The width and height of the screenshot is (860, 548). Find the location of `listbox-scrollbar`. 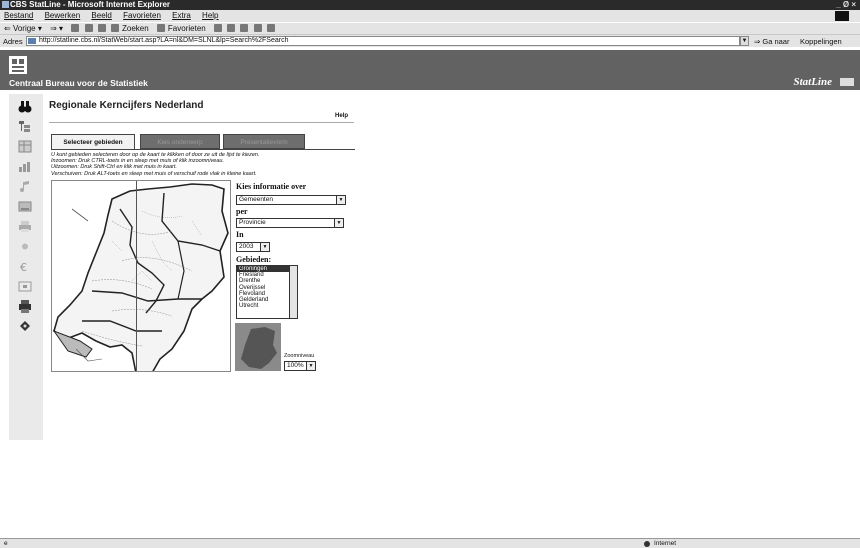

listbox-scrollbar is located at coordinates (293, 292).